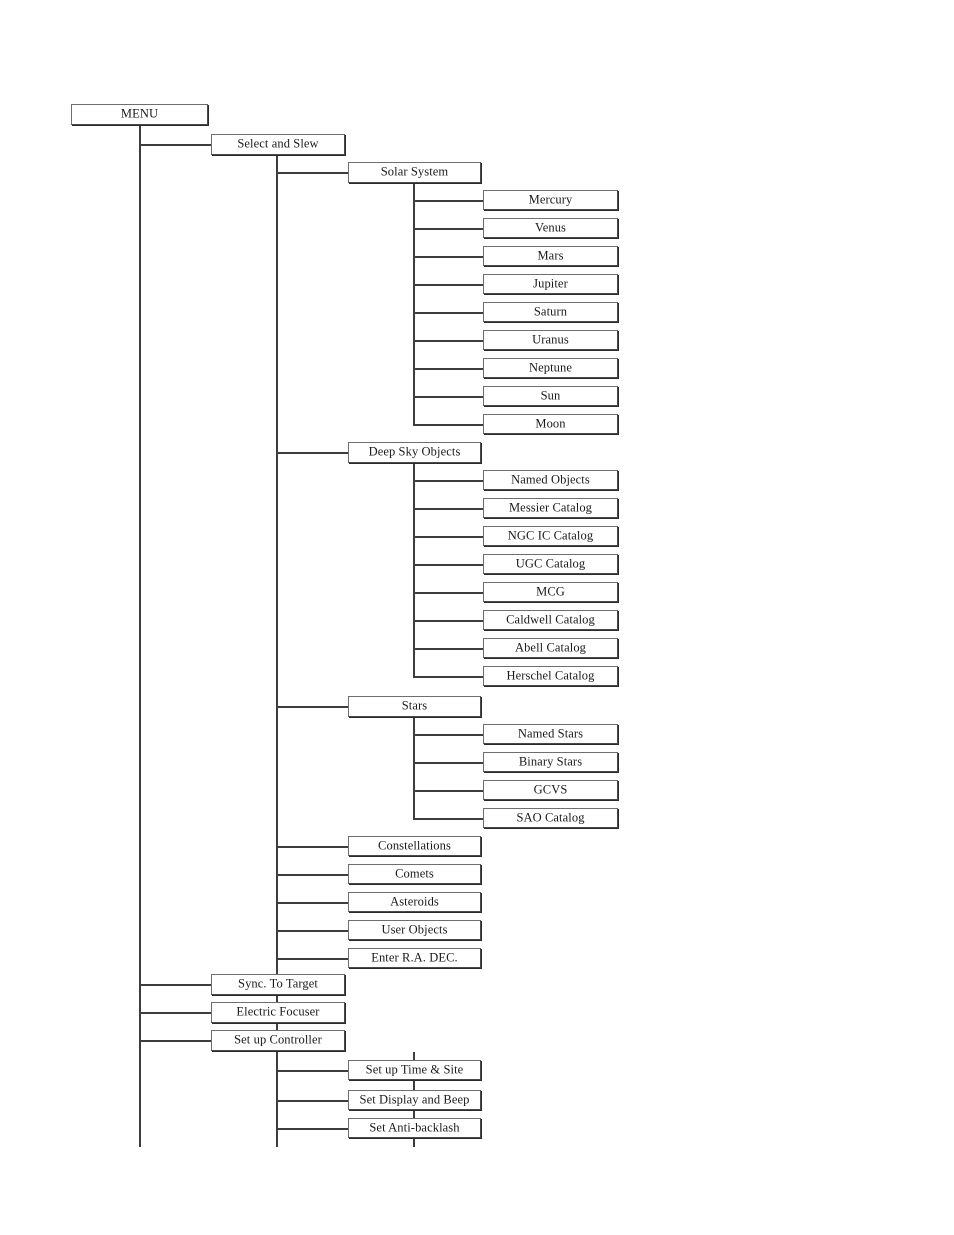 This screenshot has height=1235, width=954. I want to click on connector-horizontal-deep-sky-objects, so click(312, 453).